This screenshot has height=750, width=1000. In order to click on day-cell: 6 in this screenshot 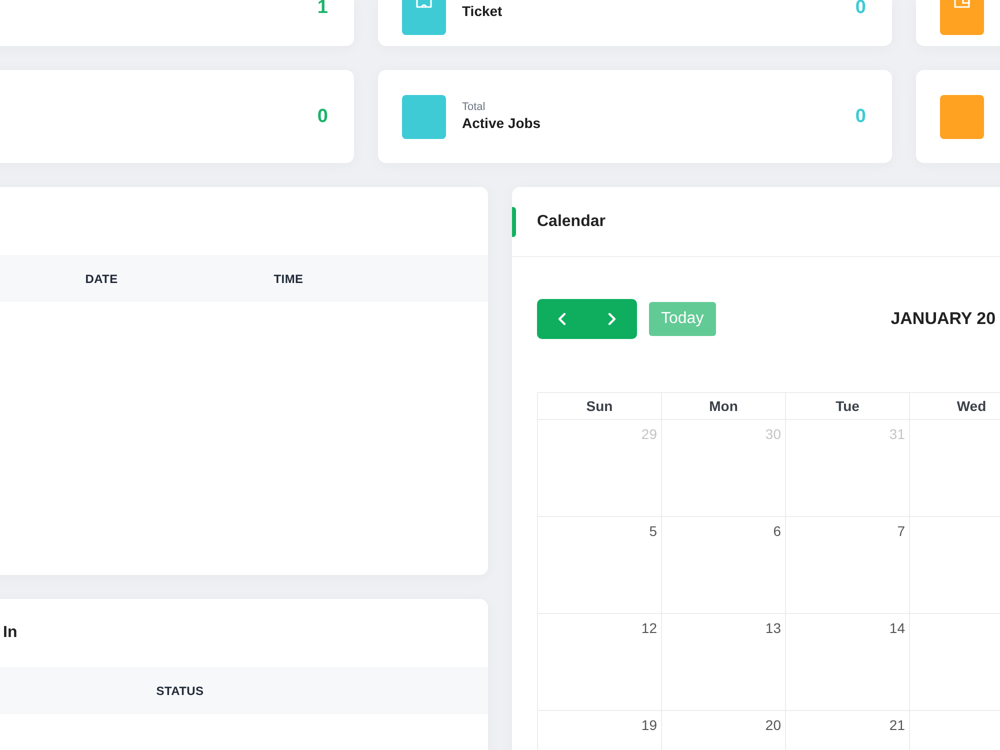, I will do `click(724, 565)`.